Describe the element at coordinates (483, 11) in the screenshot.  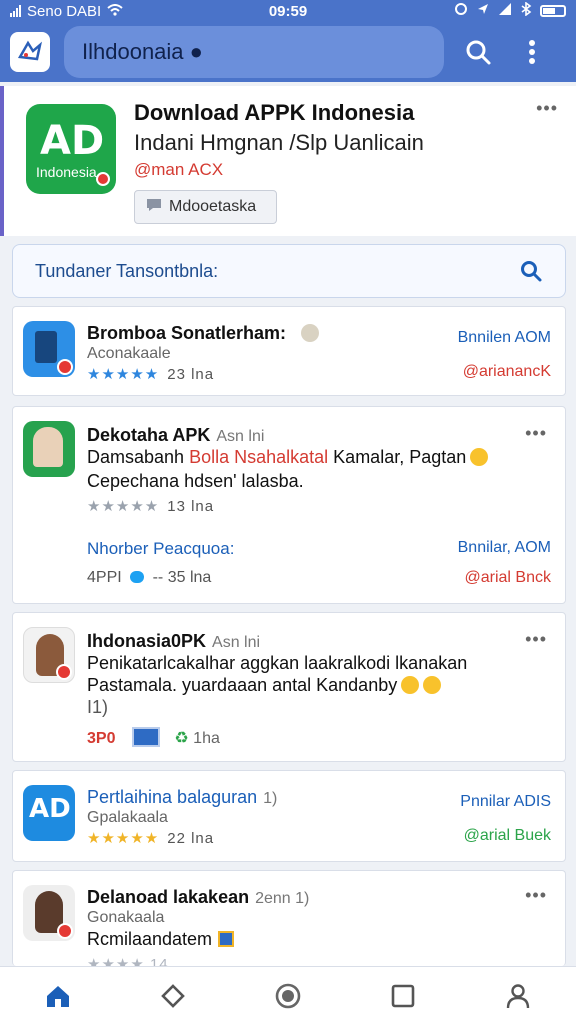
I see `location-icon` at that location.